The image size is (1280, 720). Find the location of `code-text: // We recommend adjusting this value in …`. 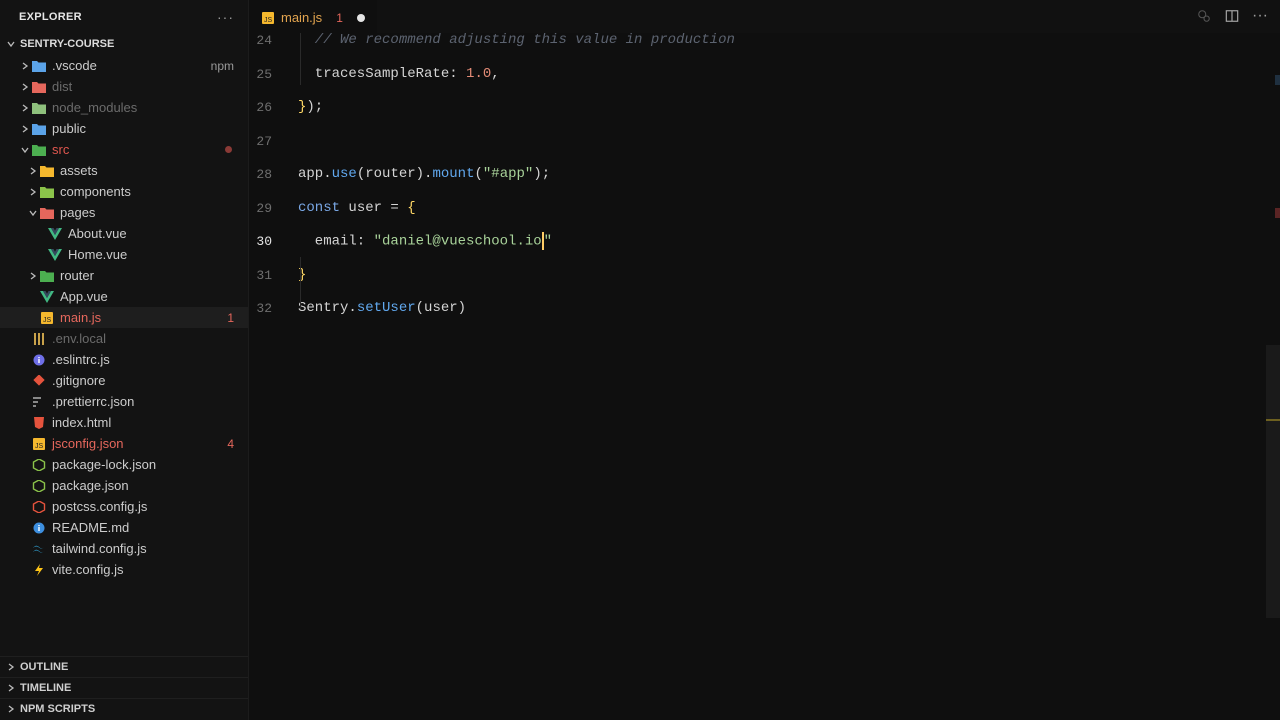

code-text: // We recommend adjusting this value in … is located at coordinates (516, 40).